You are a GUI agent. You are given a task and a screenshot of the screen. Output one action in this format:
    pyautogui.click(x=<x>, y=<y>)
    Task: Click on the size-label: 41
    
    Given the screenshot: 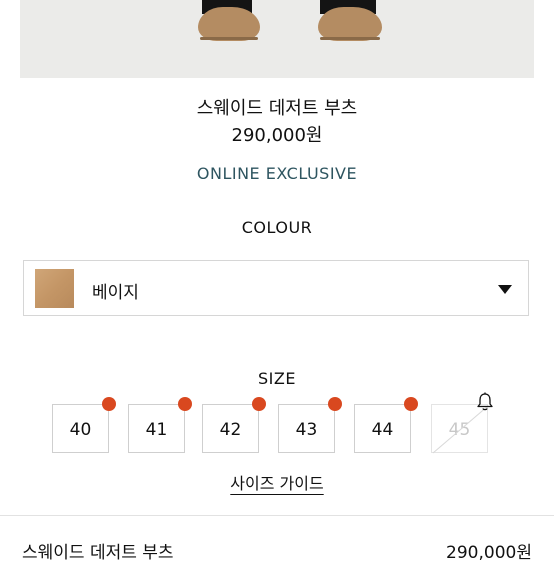 What is the action you would take?
    pyautogui.click(x=156, y=430)
    